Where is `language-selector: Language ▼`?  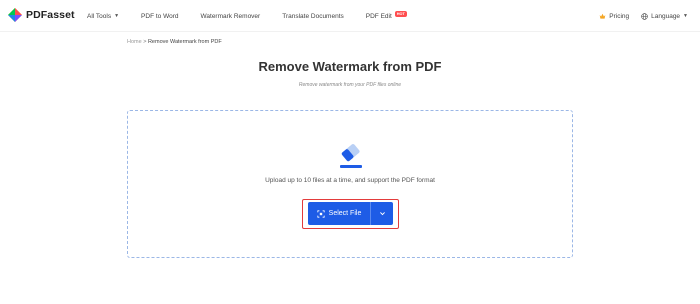
language-selector: Language ▼ is located at coordinates (664, 16).